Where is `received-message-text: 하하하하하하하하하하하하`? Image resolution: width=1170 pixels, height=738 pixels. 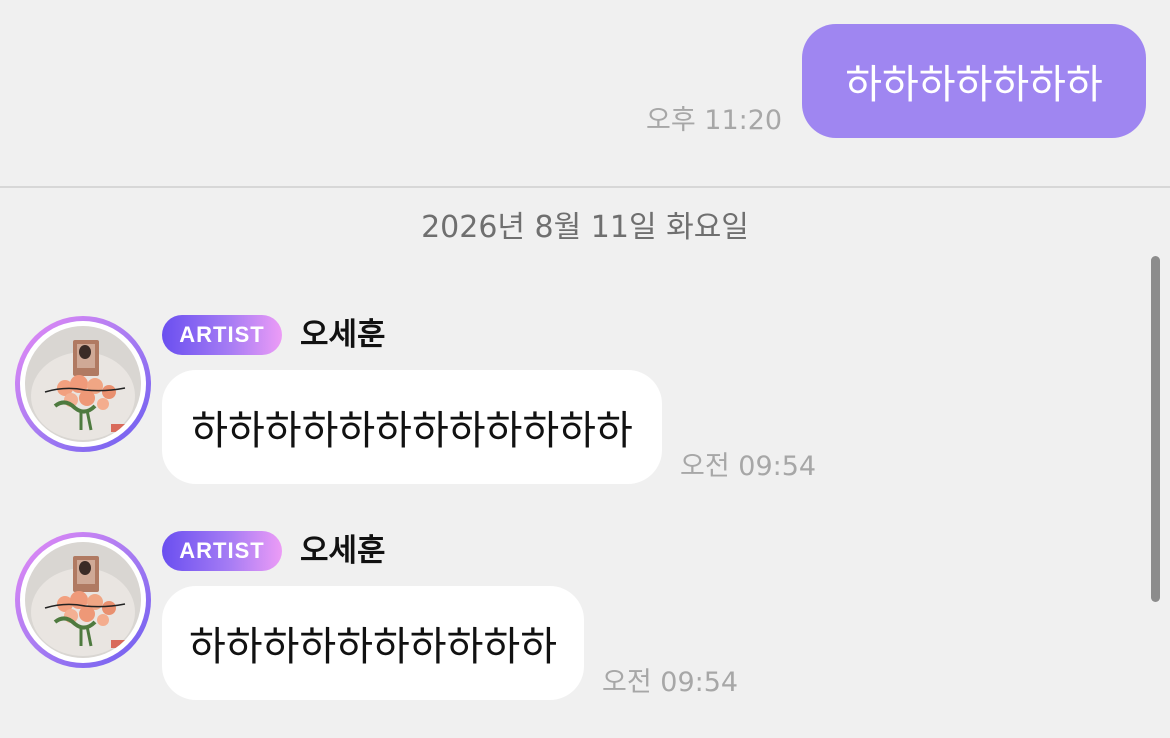 received-message-text: 하하하하하하하하하하하하 is located at coordinates (412, 431).